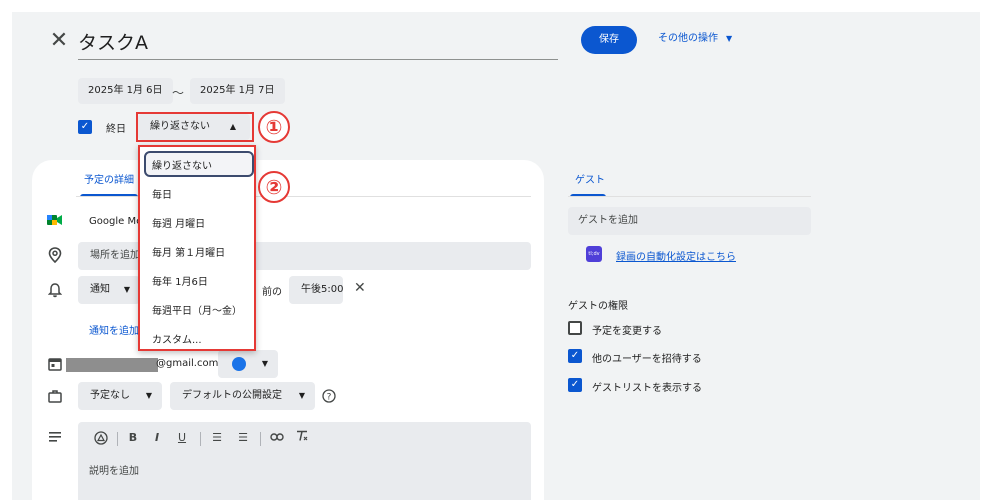  I want to click on notification-time-select: 午後5:00, so click(316, 290).